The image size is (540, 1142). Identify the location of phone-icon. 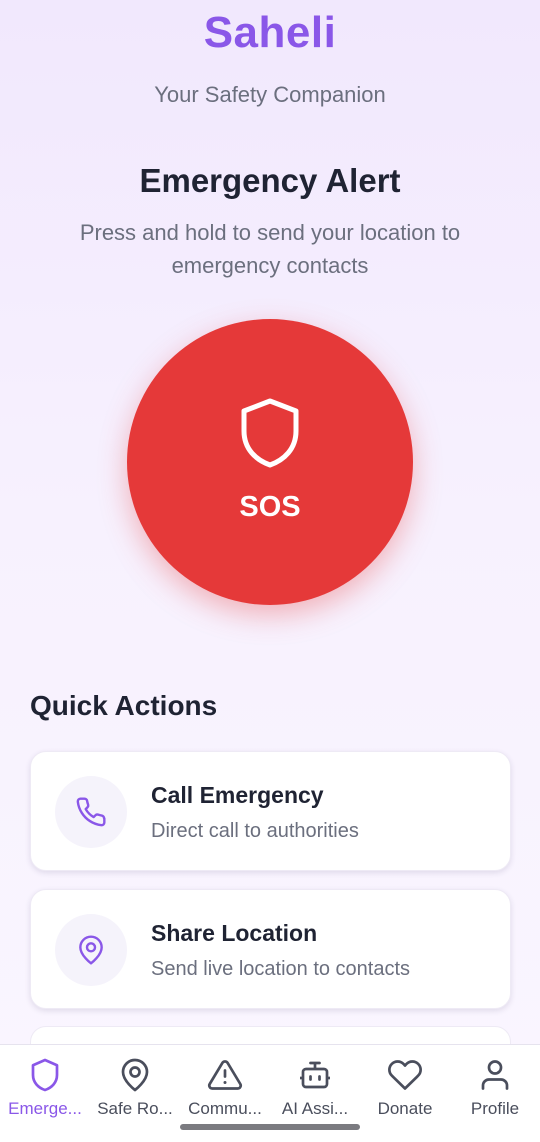
(91, 812).